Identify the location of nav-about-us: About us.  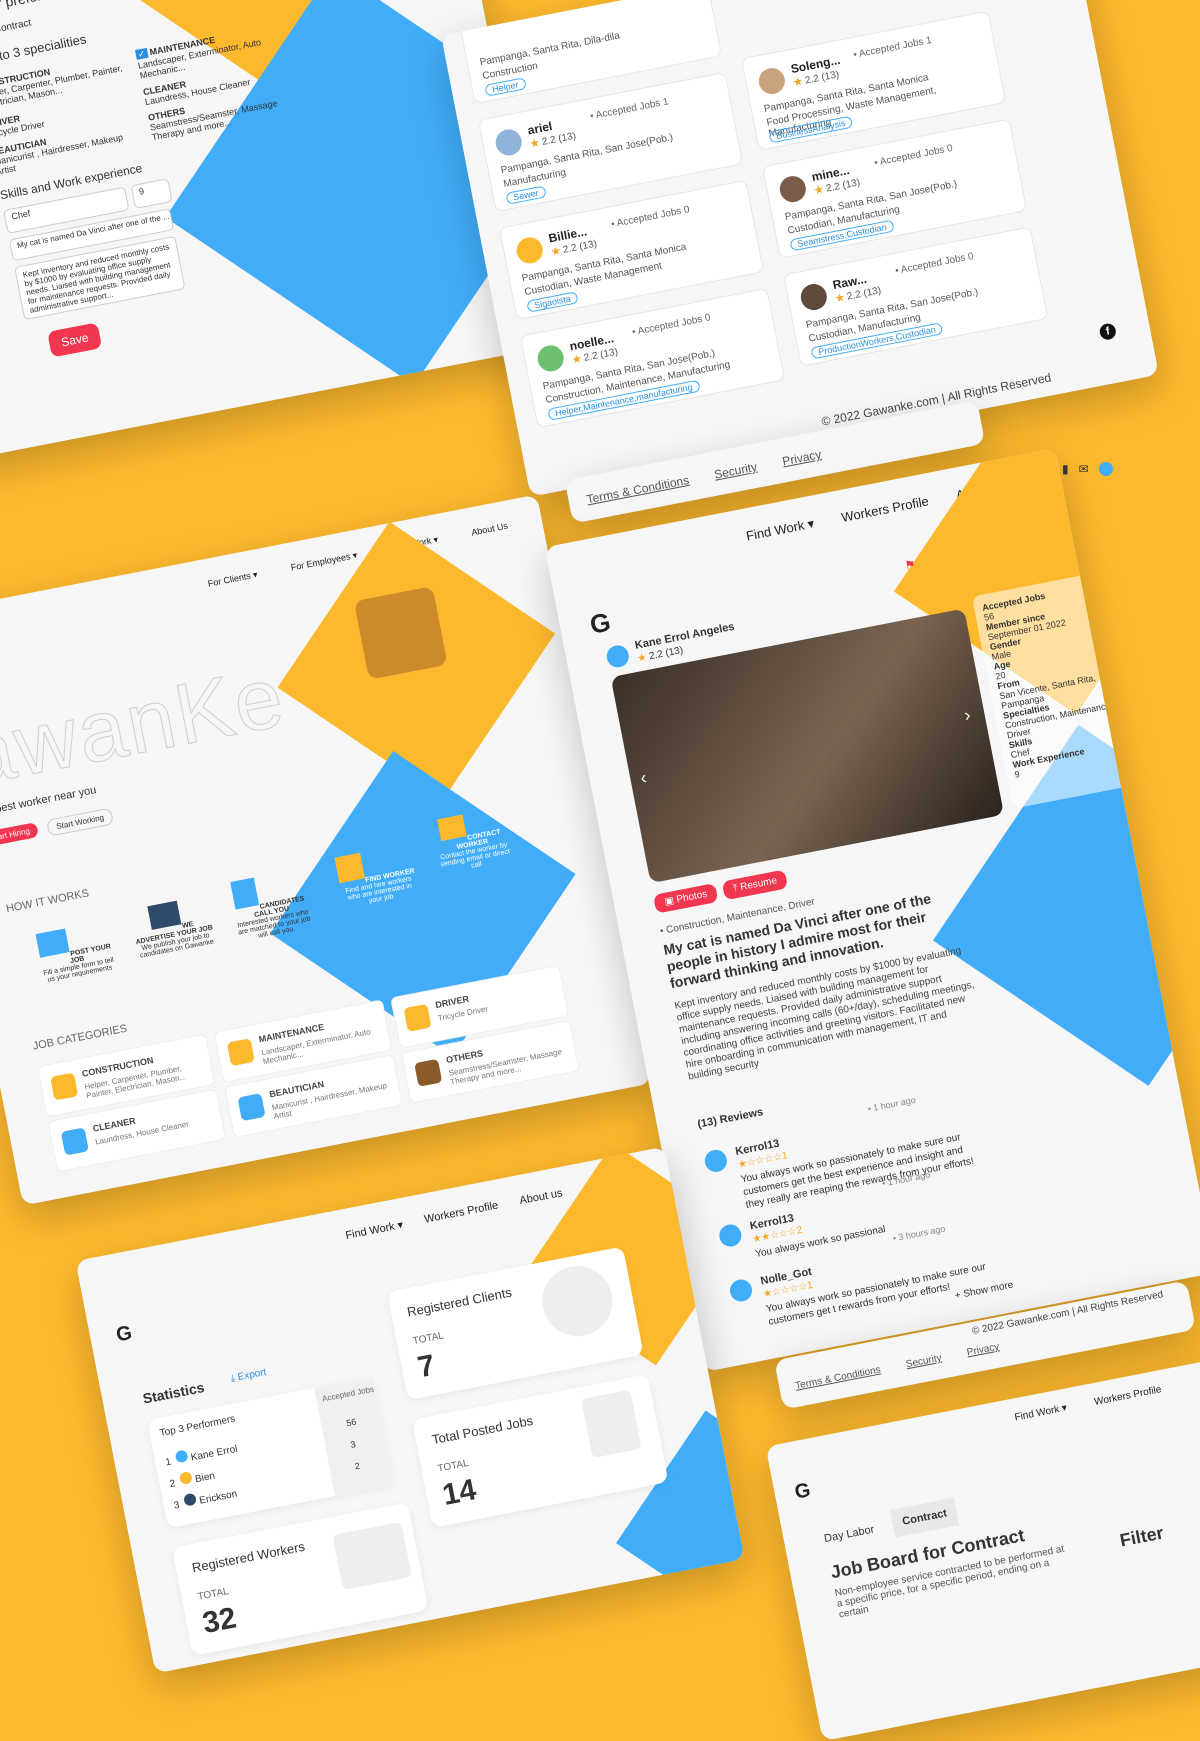
(541, 1197).